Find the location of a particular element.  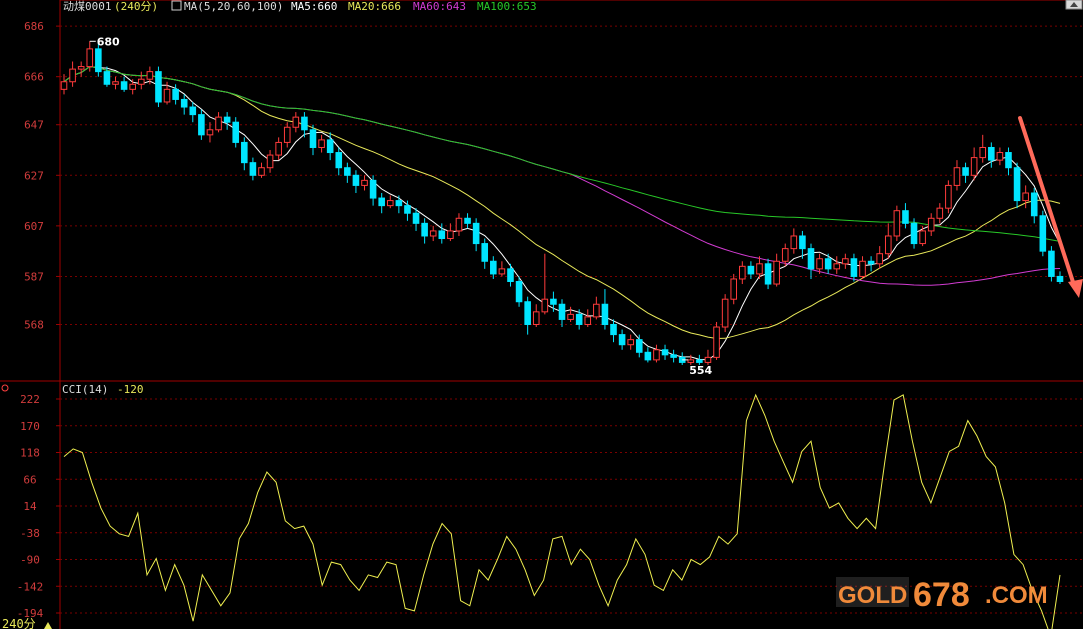

trend-arrow-head is located at coordinates (1075, 288).